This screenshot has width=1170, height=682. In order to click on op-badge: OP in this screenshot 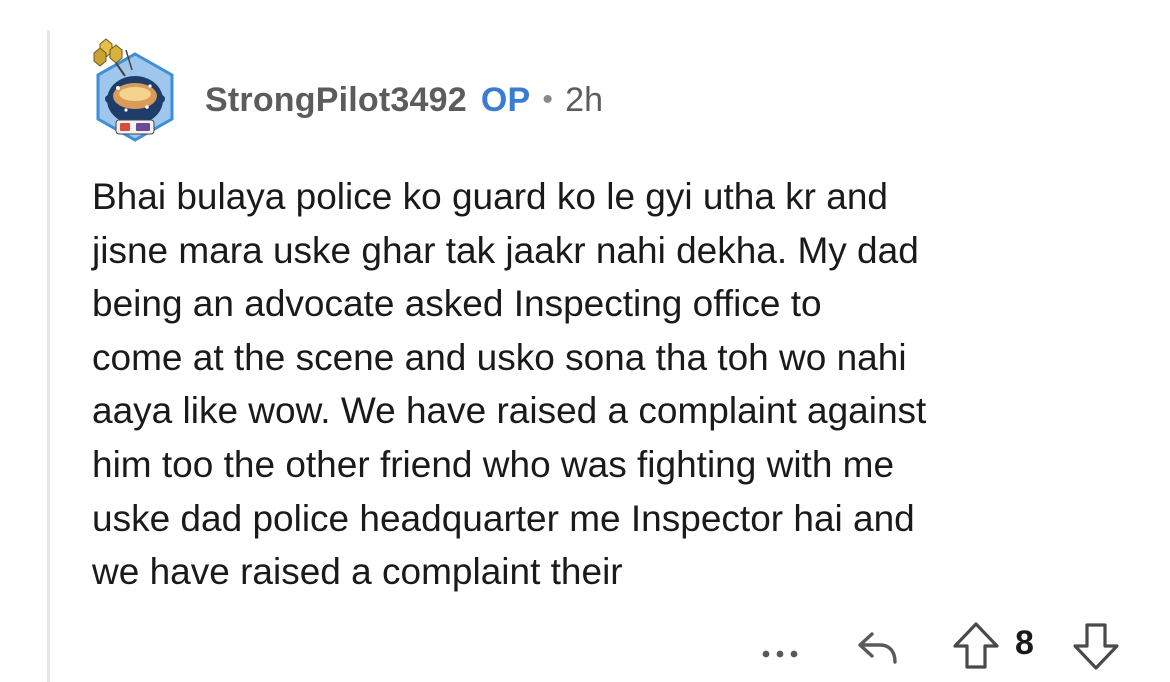, I will do `click(505, 99)`.